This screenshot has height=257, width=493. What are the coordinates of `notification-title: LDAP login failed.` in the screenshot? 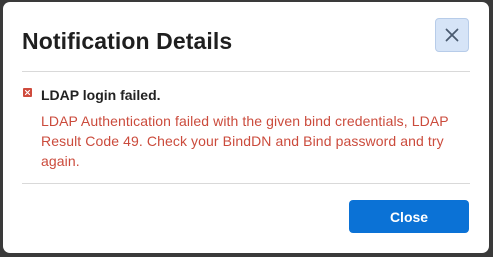 It's located at (101, 95).